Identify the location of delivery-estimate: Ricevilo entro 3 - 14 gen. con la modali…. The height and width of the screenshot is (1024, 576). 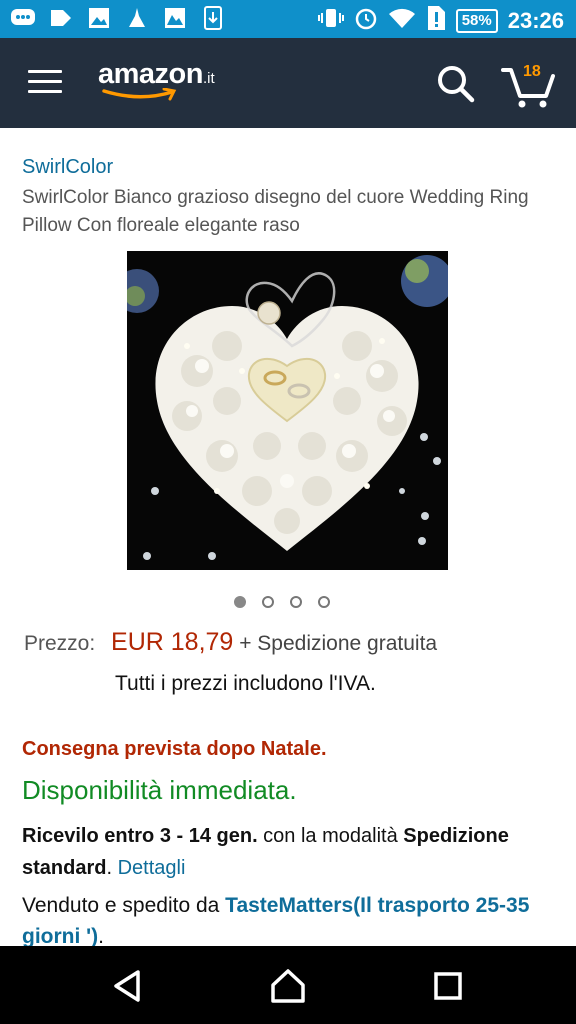
(287, 852).